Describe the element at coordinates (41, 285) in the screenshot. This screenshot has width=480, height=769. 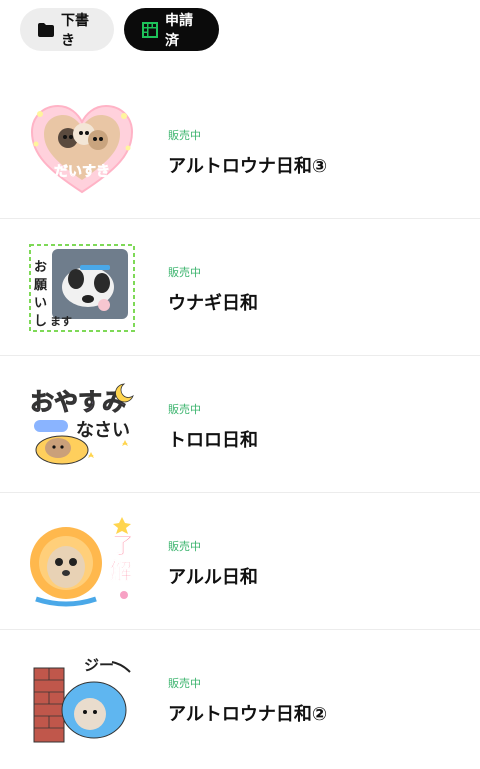
I see `svg-text: 願` at that location.